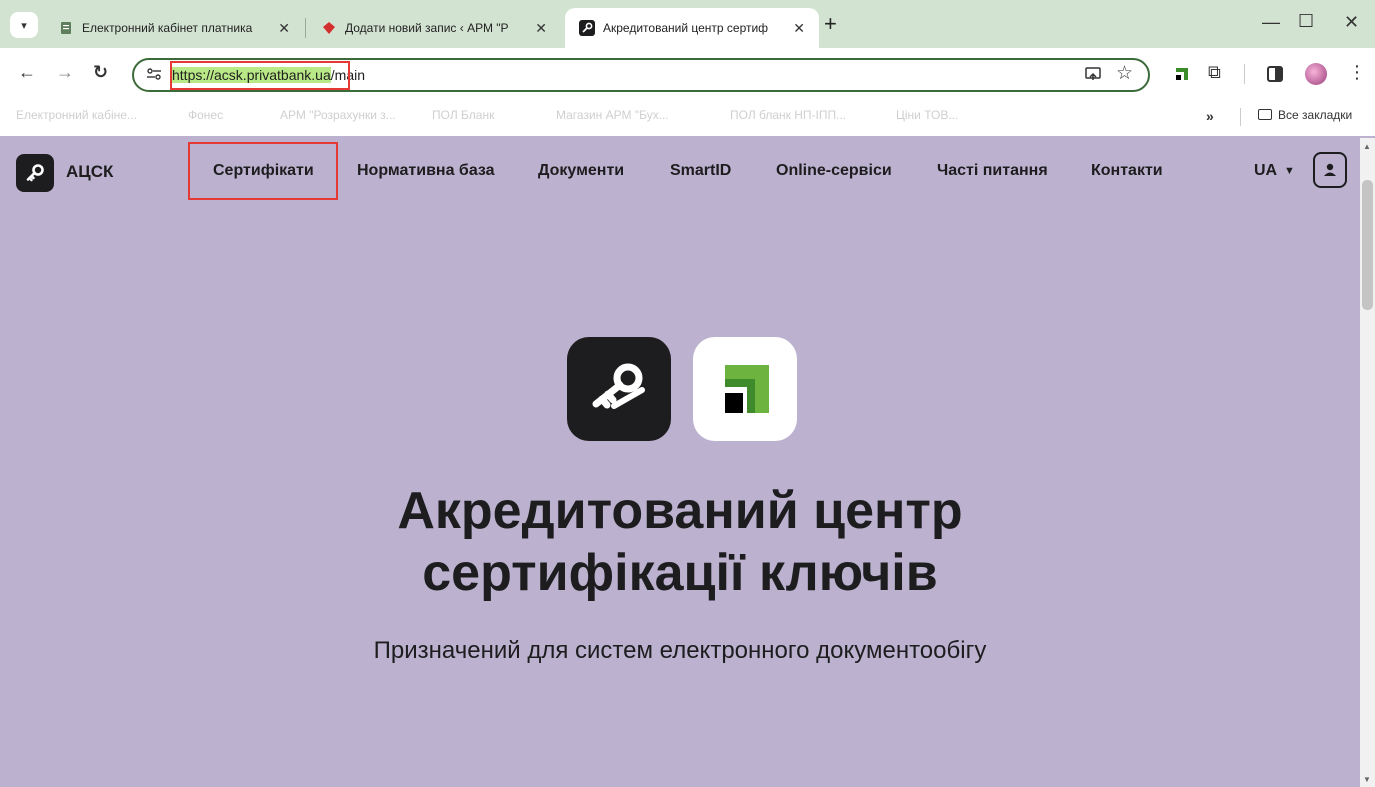 This screenshot has height=787, width=1375. I want to click on user-account-button, so click(1330, 170).